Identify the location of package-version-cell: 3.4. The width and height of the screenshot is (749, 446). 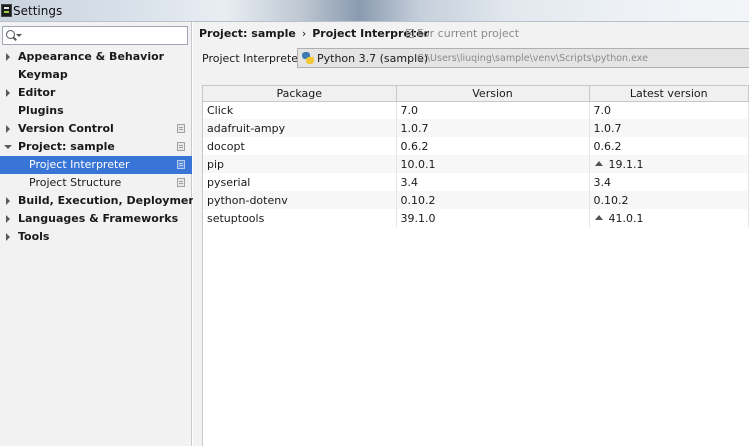
(493, 182).